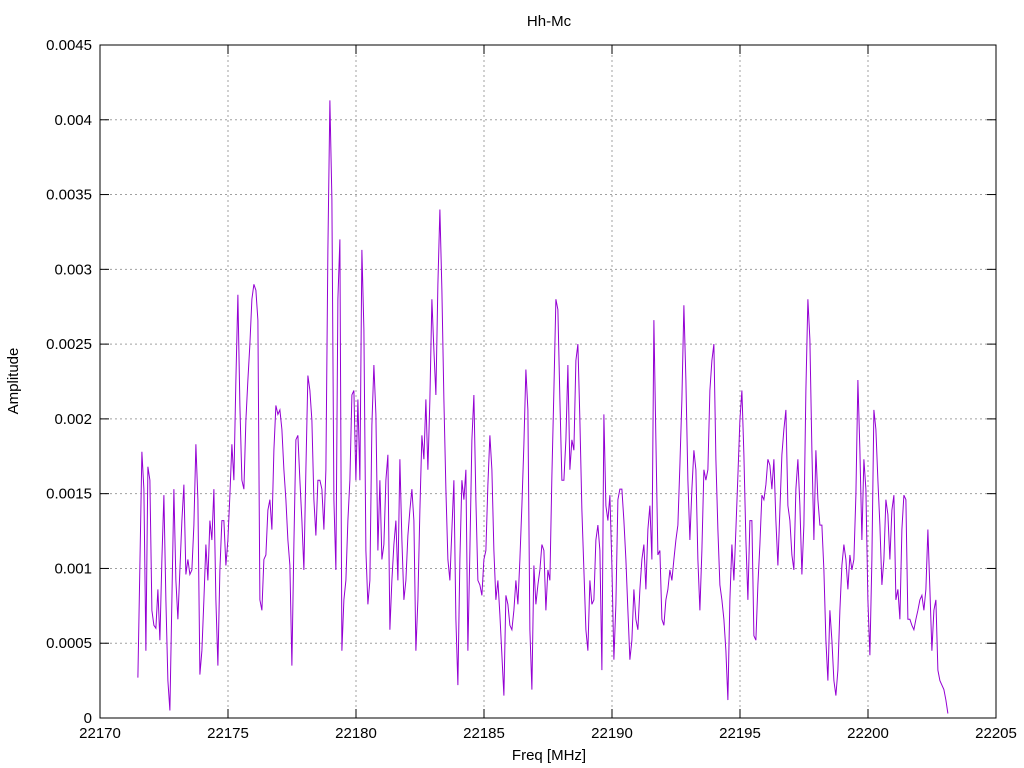 The height and width of the screenshot is (768, 1024). What do you see at coordinates (356, 733) in the screenshot?
I see `x-tick-label: 22180` at bounding box center [356, 733].